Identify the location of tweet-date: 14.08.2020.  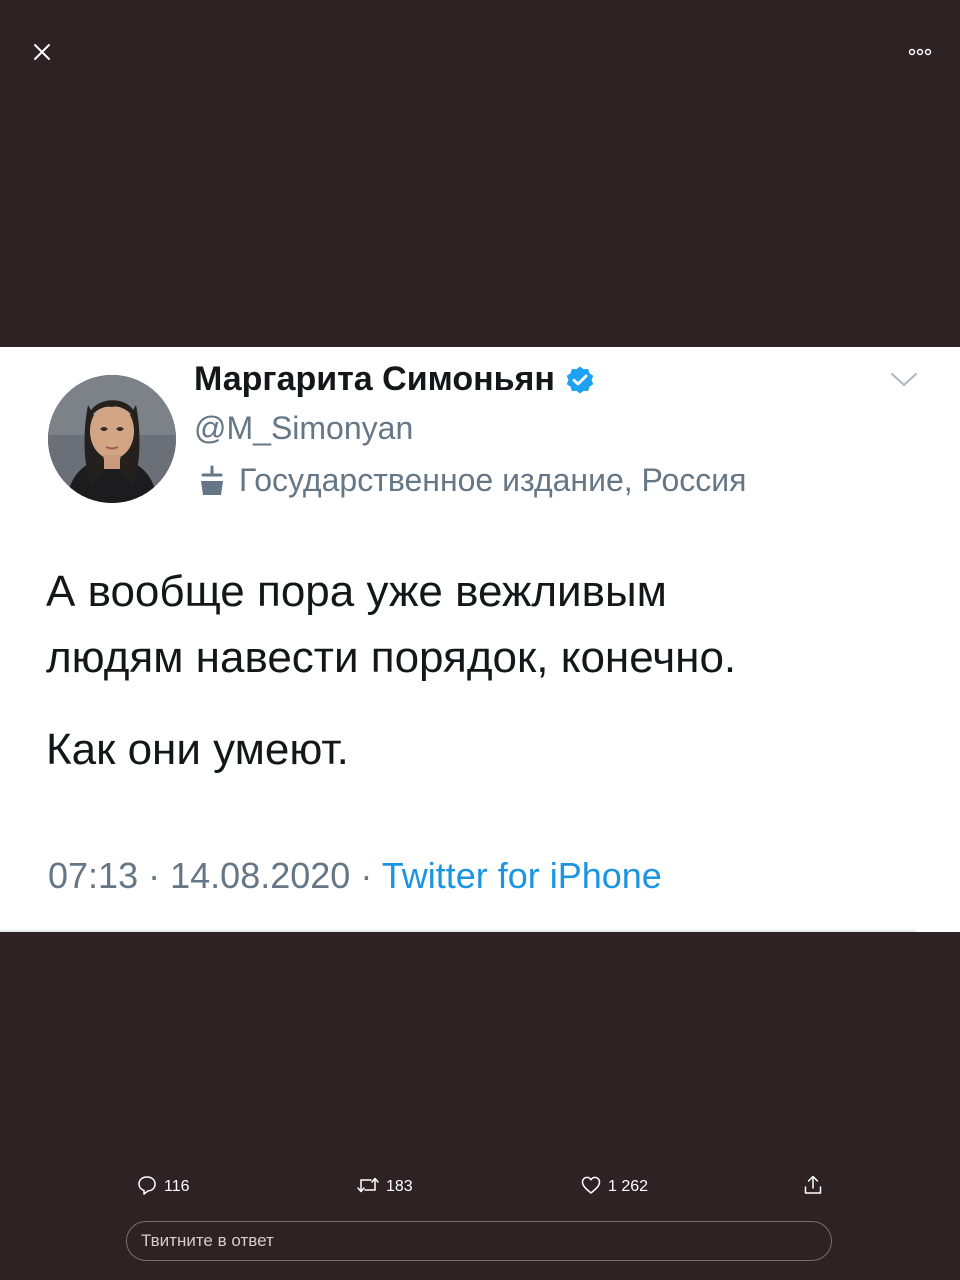
(260, 875).